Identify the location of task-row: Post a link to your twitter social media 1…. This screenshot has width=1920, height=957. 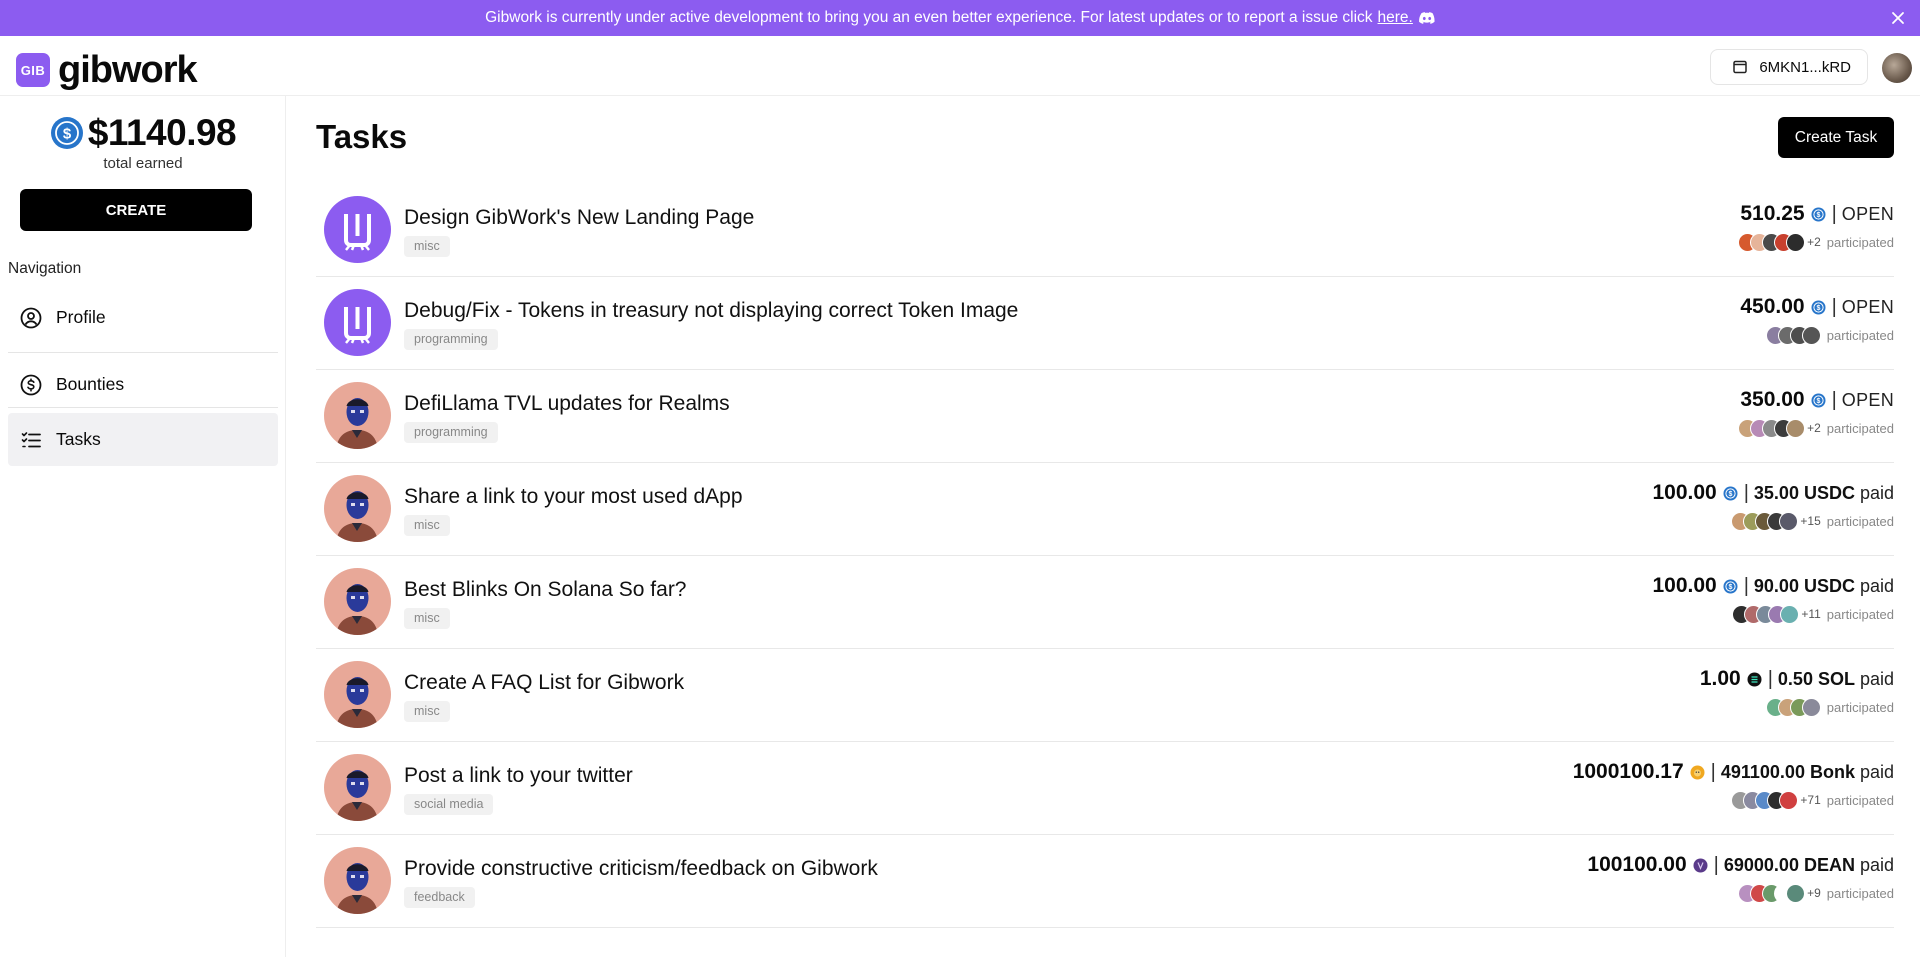
(1105, 788).